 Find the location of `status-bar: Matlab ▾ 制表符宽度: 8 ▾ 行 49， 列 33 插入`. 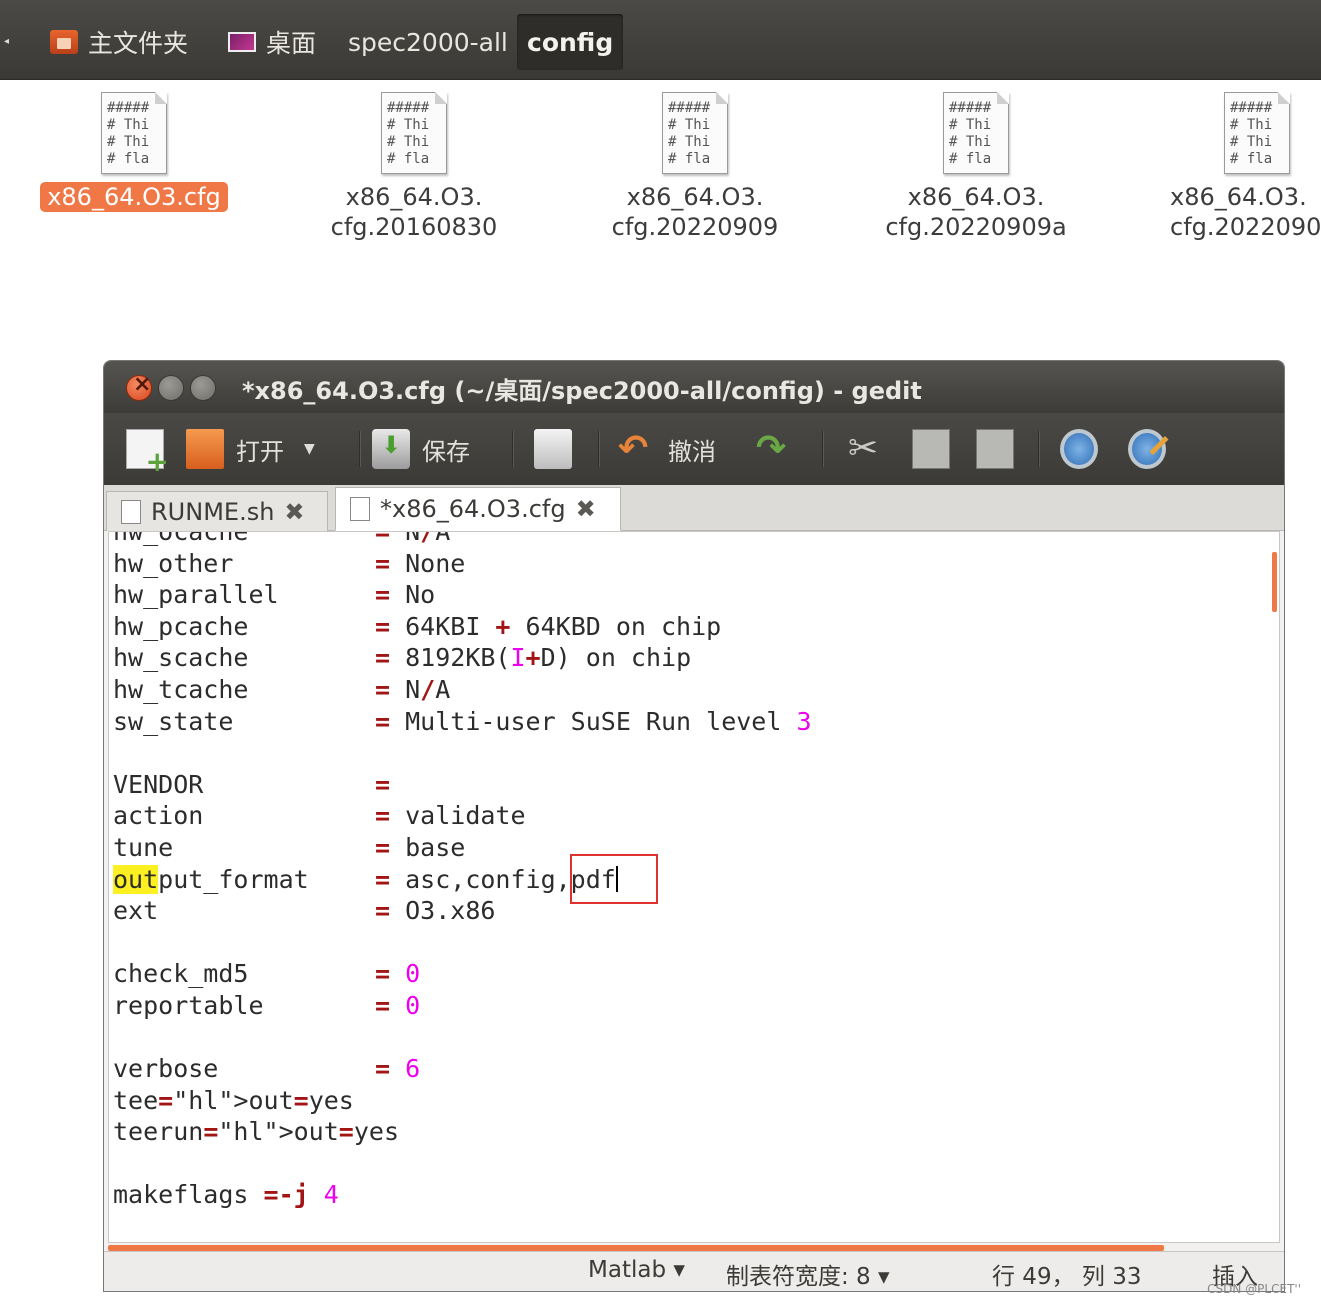

status-bar: Matlab ▾ 制表符宽度: 8 ▾ 行 49， 列 33 插入 is located at coordinates (694, 1271).